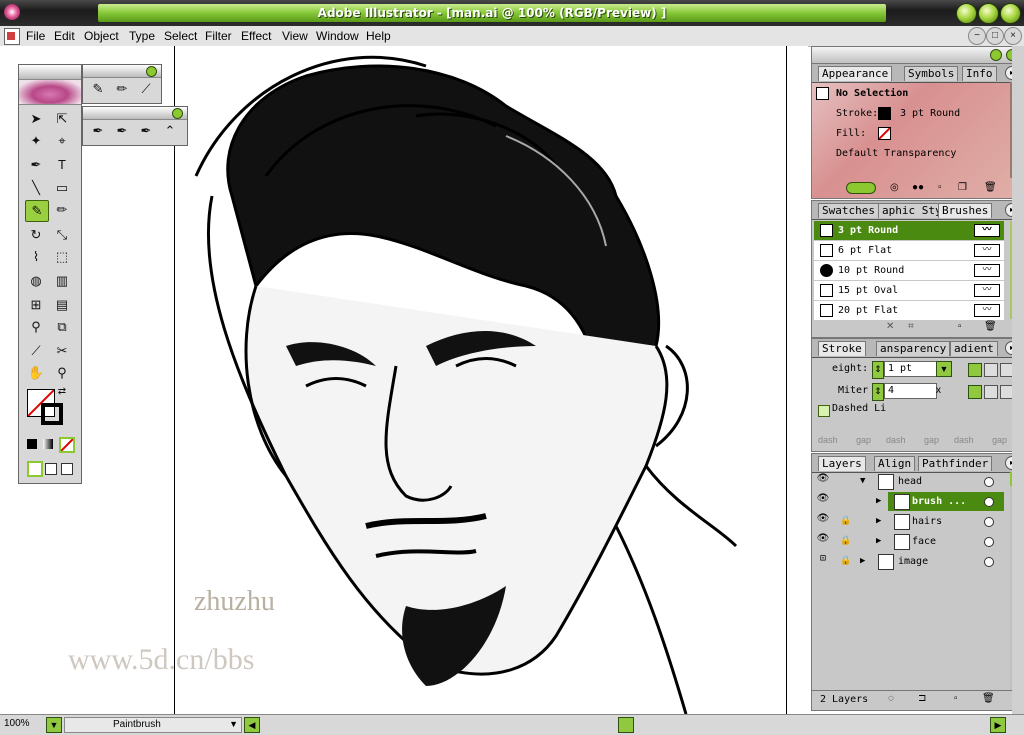  What do you see at coordinates (48, 444) in the screenshot?
I see `gradient-mode-icon` at bounding box center [48, 444].